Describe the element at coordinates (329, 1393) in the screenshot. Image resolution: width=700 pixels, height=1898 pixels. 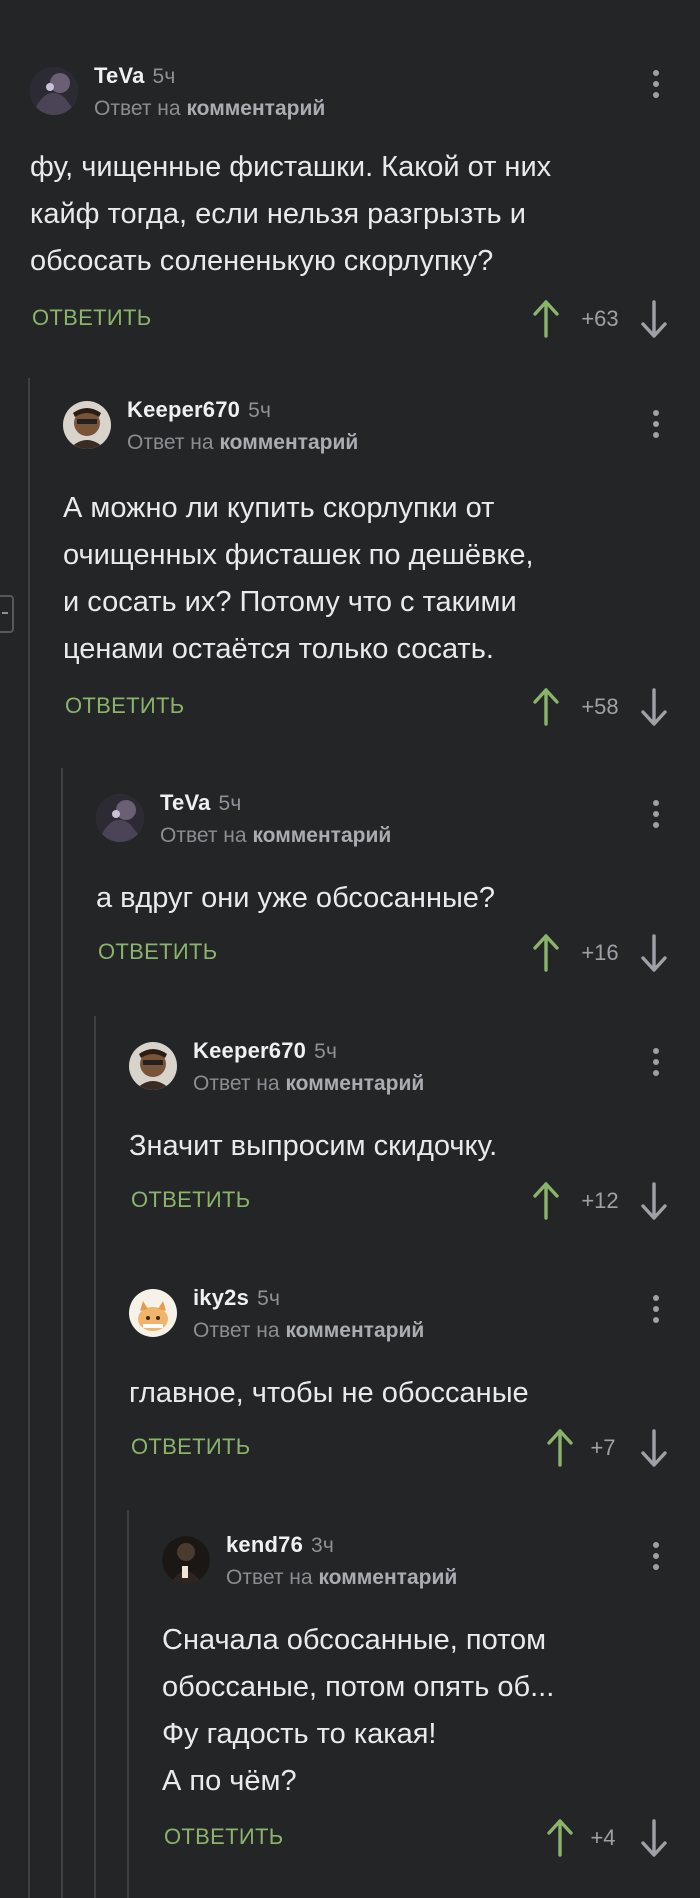
I see `comment-text: главное, чтобы не обоссаные` at that location.